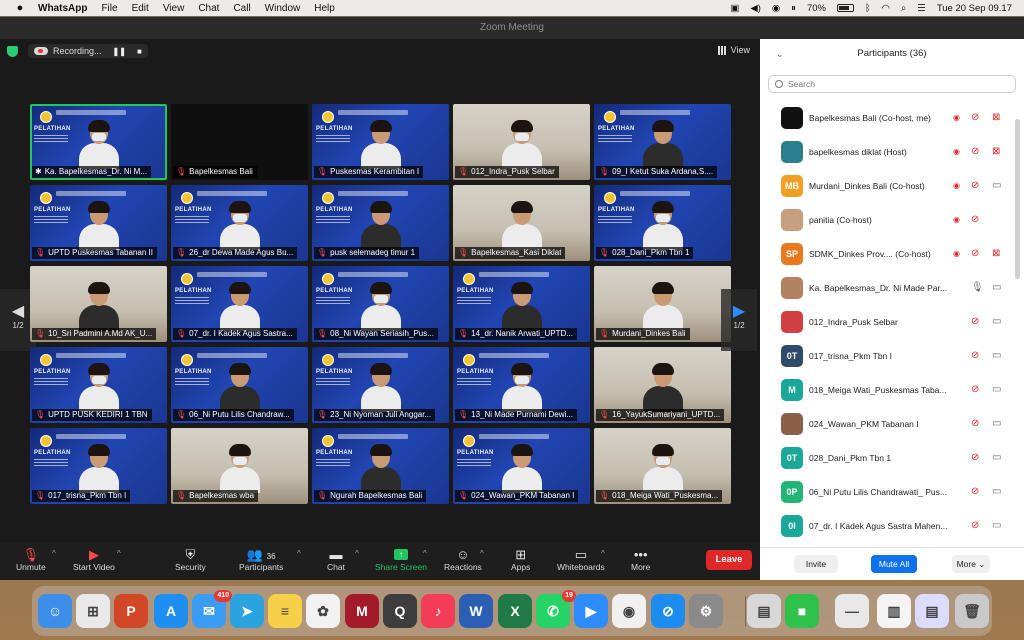 The width and height of the screenshot is (1024, 640). I want to click on participant-row: MB Murdani_Dinkes Bali (Co-host) ◉ ⊘ ▭, so click(886, 187).